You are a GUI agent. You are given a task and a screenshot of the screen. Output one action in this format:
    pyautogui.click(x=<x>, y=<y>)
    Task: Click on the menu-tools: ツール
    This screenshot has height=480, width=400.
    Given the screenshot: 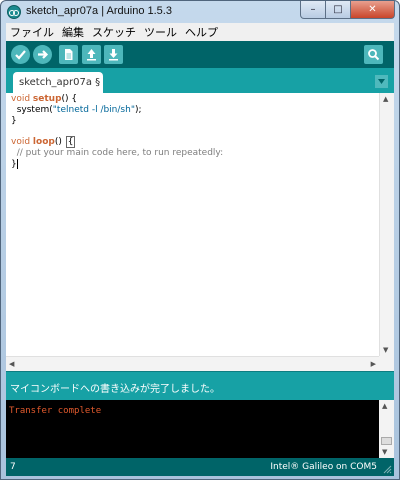 What is the action you would take?
    pyautogui.click(x=160, y=32)
    